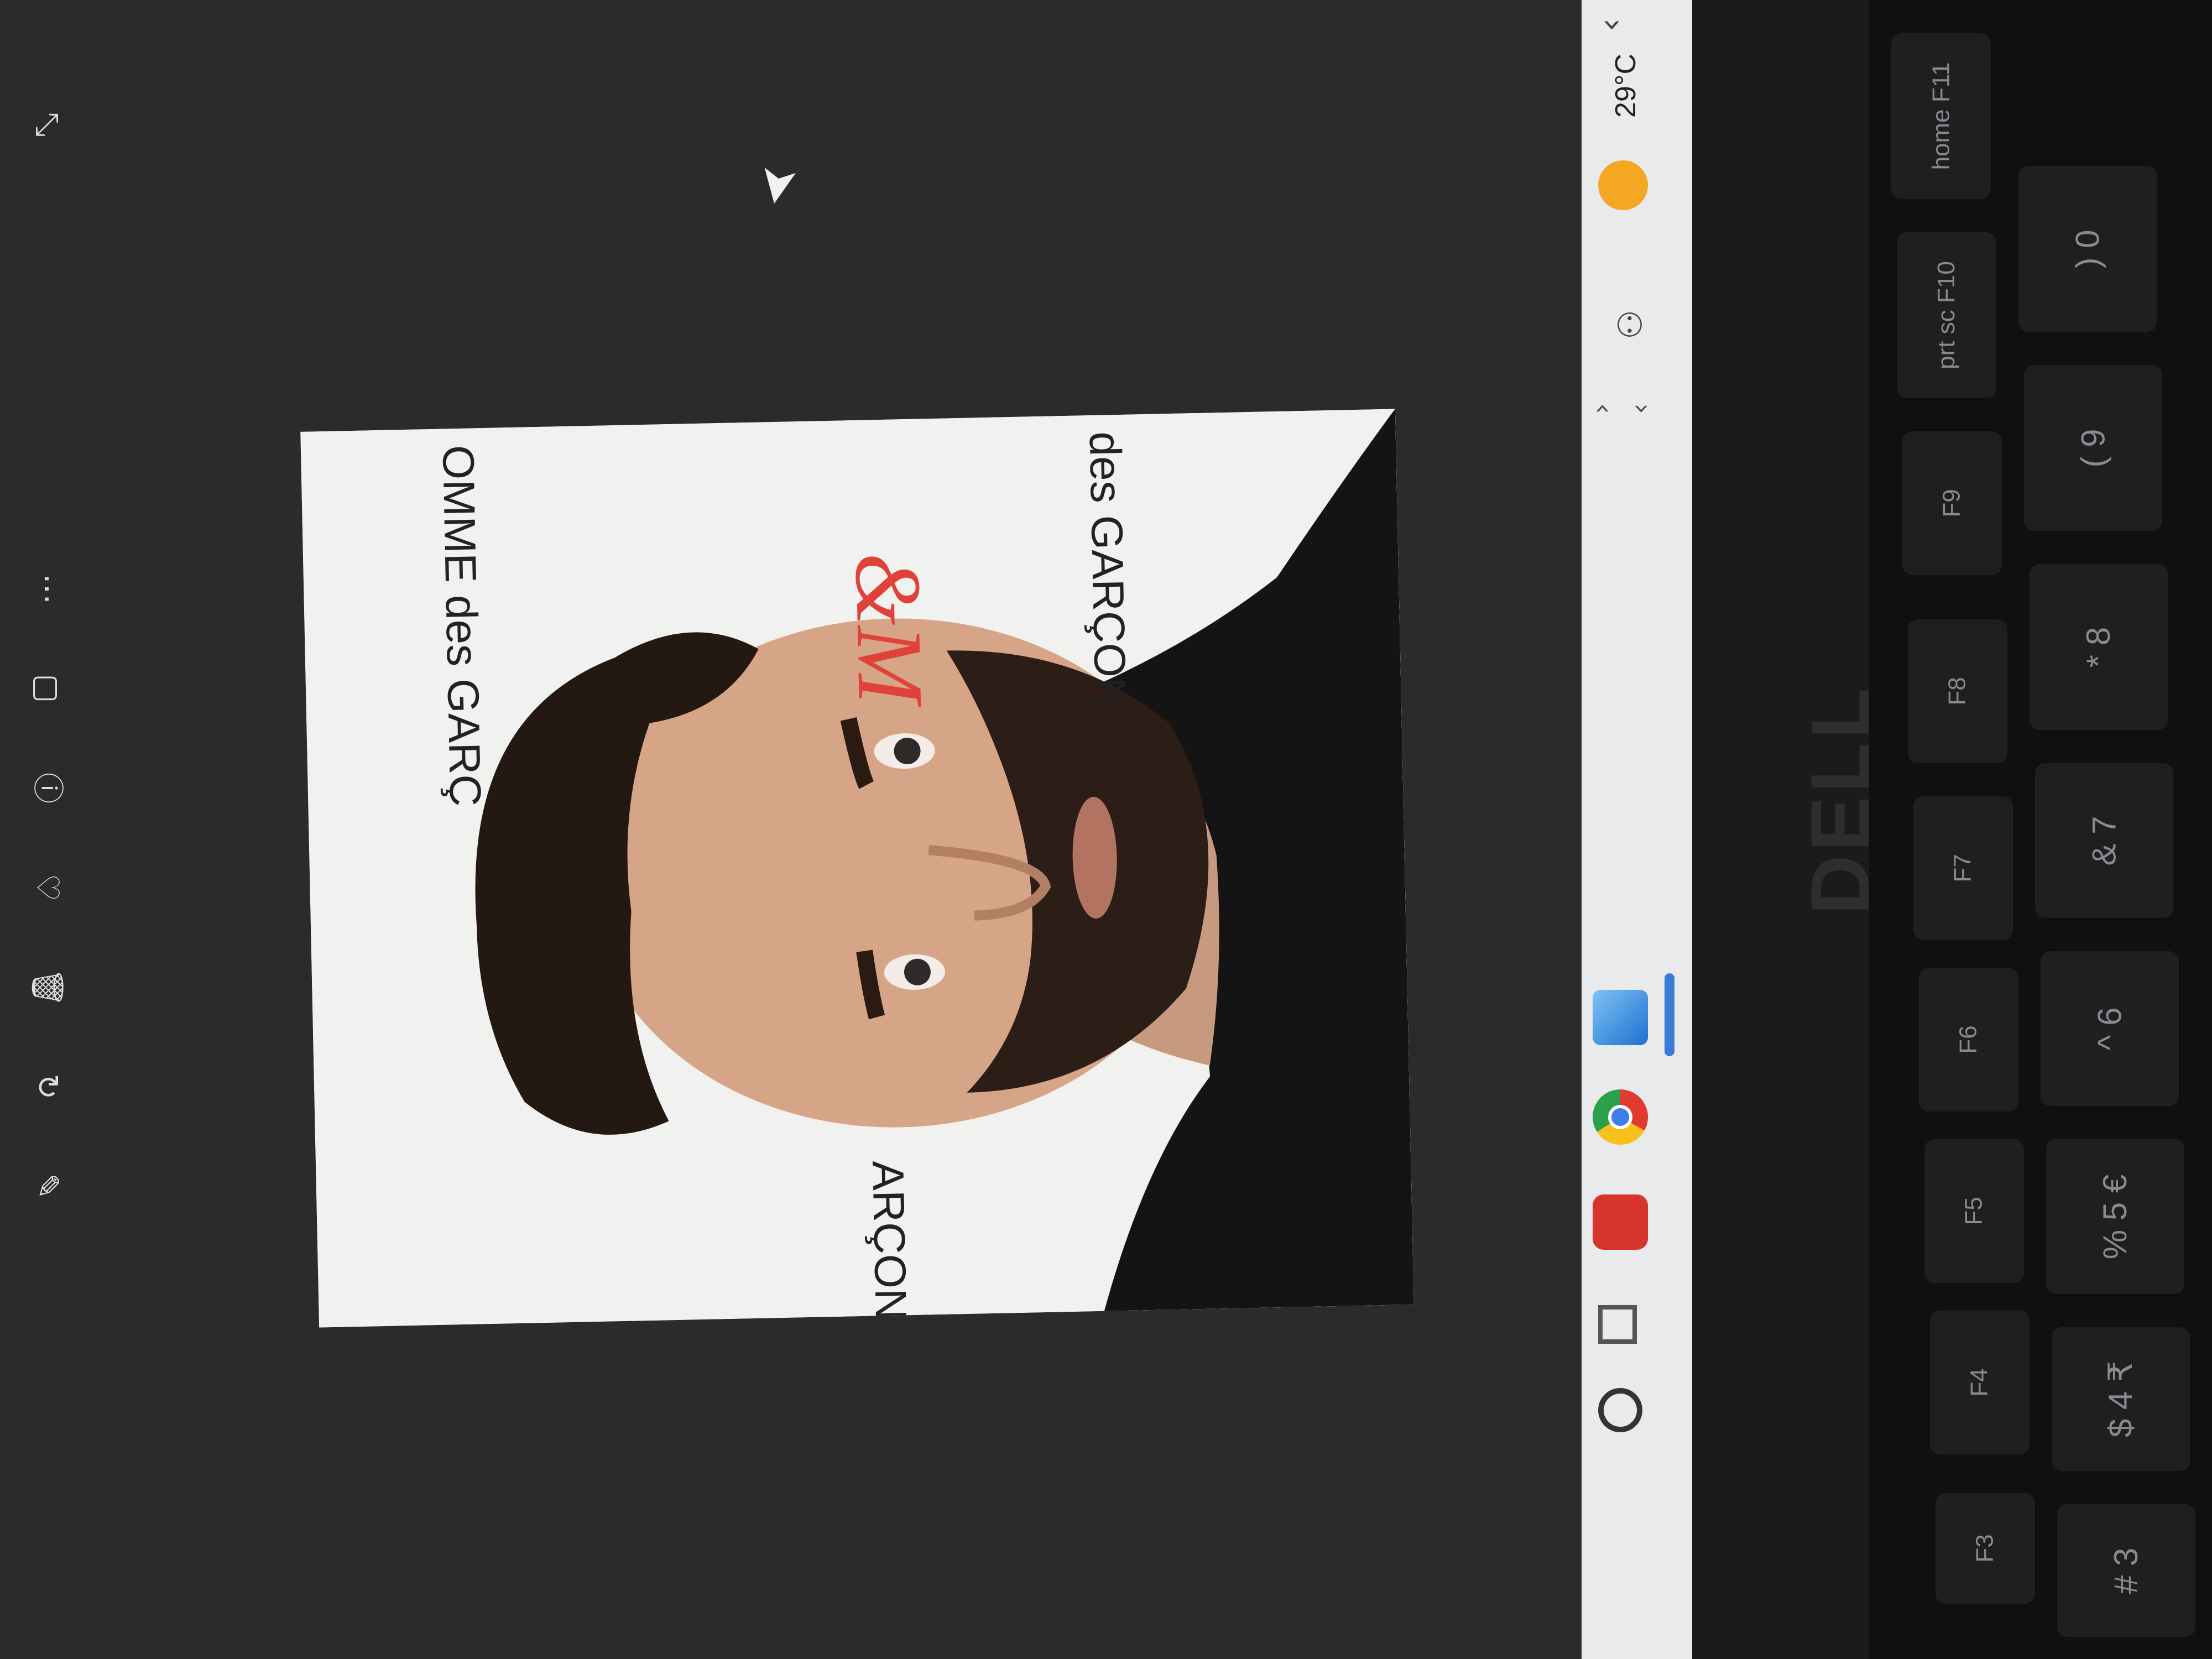 This screenshot has height=1659, width=2212. What do you see at coordinates (1618, 1325) in the screenshot?
I see `task-view-icon` at bounding box center [1618, 1325].